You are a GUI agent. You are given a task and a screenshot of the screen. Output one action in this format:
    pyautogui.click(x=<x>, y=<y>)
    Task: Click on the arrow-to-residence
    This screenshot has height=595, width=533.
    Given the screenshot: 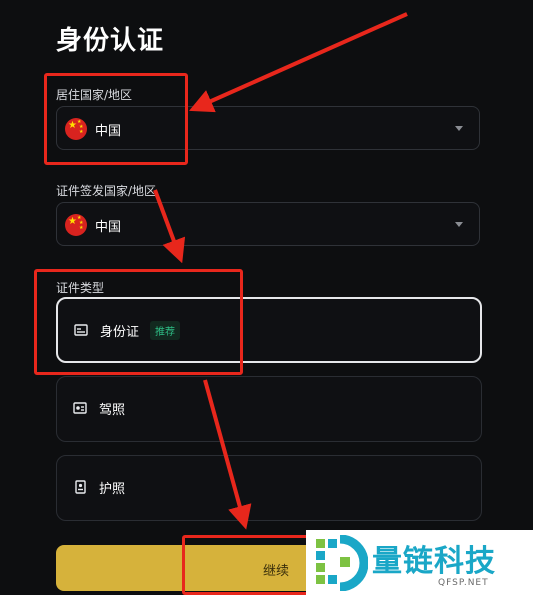 What is the action you would take?
    pyautogui.click(x=298, y=62)
    